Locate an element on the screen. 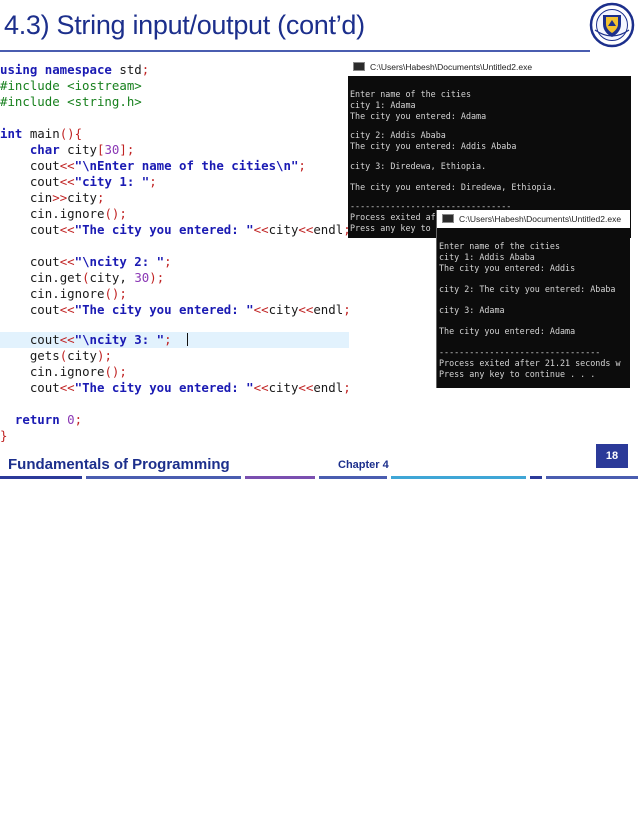  console-line: The city you entered: Addis Ababa is located at coordinates (433, 146).